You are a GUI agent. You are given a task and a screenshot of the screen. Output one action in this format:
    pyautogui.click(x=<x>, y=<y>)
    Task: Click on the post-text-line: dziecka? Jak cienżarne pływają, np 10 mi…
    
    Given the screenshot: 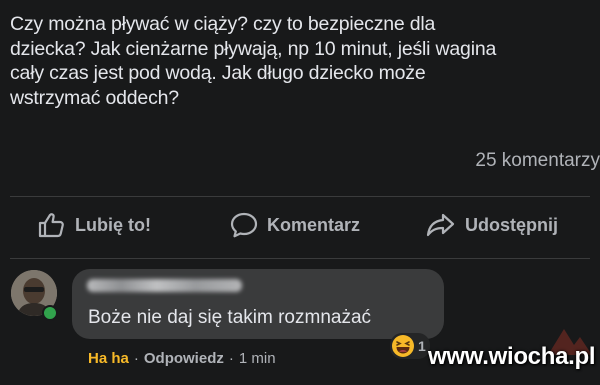 What is the action you would take?
    pyautogui.click(x=253, y=48)
    